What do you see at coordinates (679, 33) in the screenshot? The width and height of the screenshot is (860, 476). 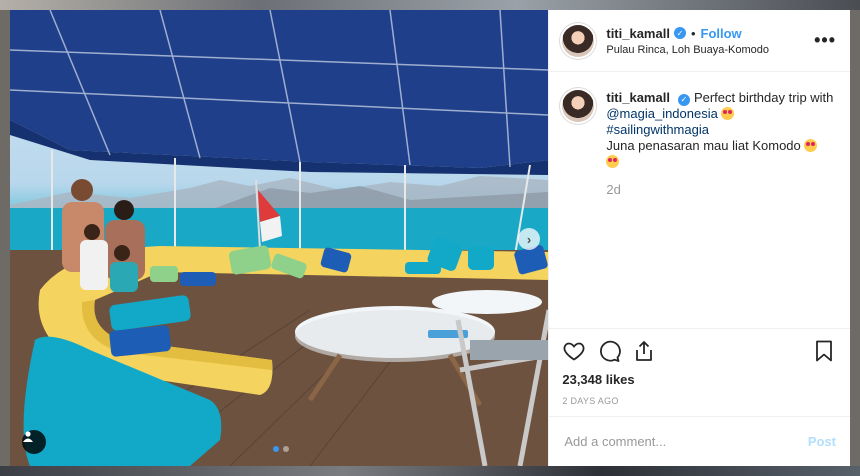 I see `verified-badge-icon: ✓` at bounding box center [679, 33].